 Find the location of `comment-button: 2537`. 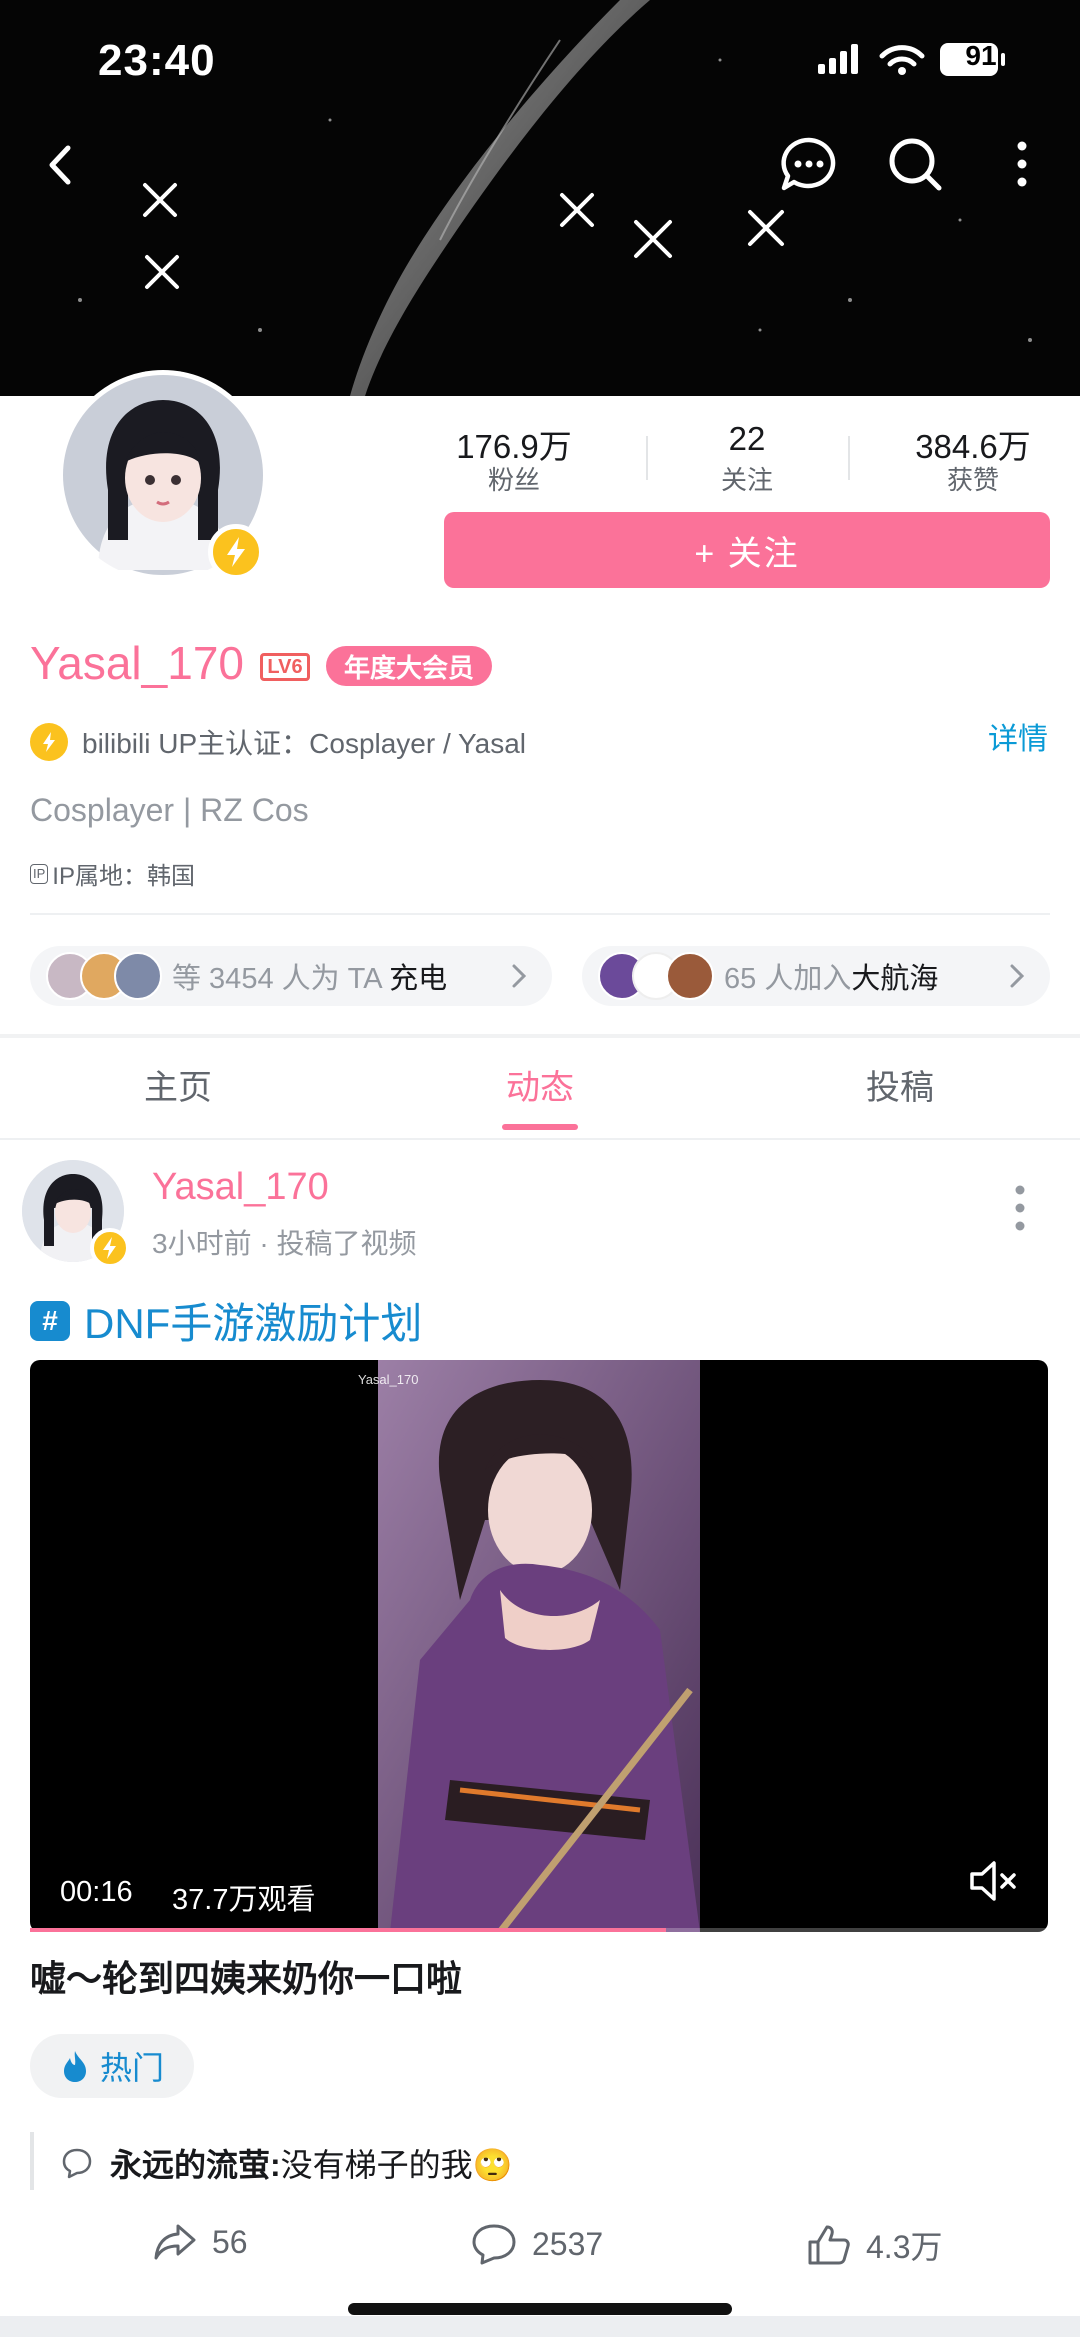

comment-button: 2537 is located at coordinates (536, 2244).